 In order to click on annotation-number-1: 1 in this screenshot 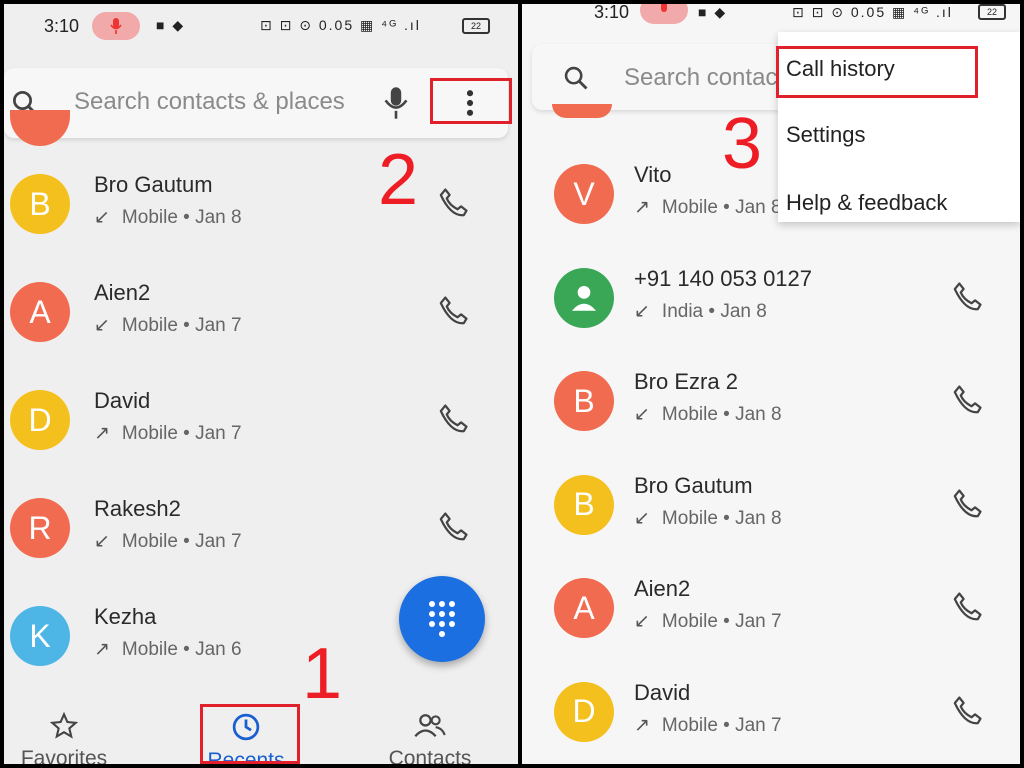, I will do `click(322, 674)`.